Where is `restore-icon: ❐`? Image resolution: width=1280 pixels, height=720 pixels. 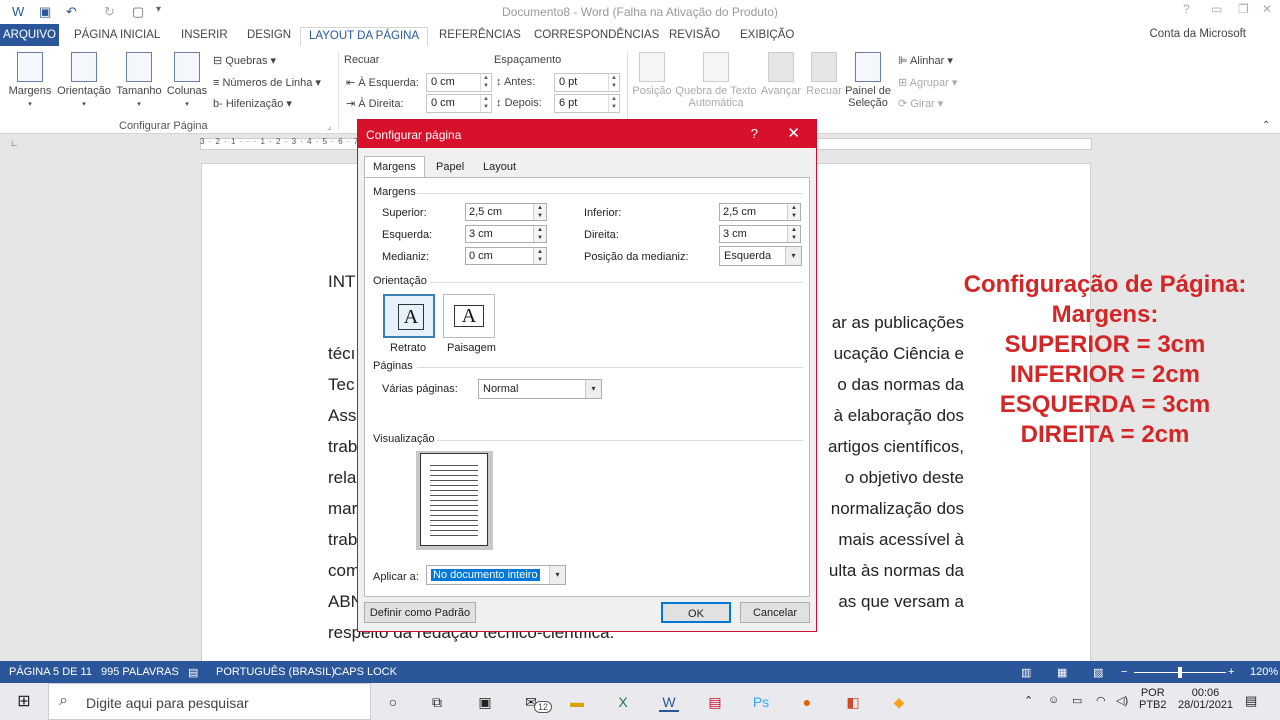 restore-icon: ❐ is located at coordinates (1243, 9).